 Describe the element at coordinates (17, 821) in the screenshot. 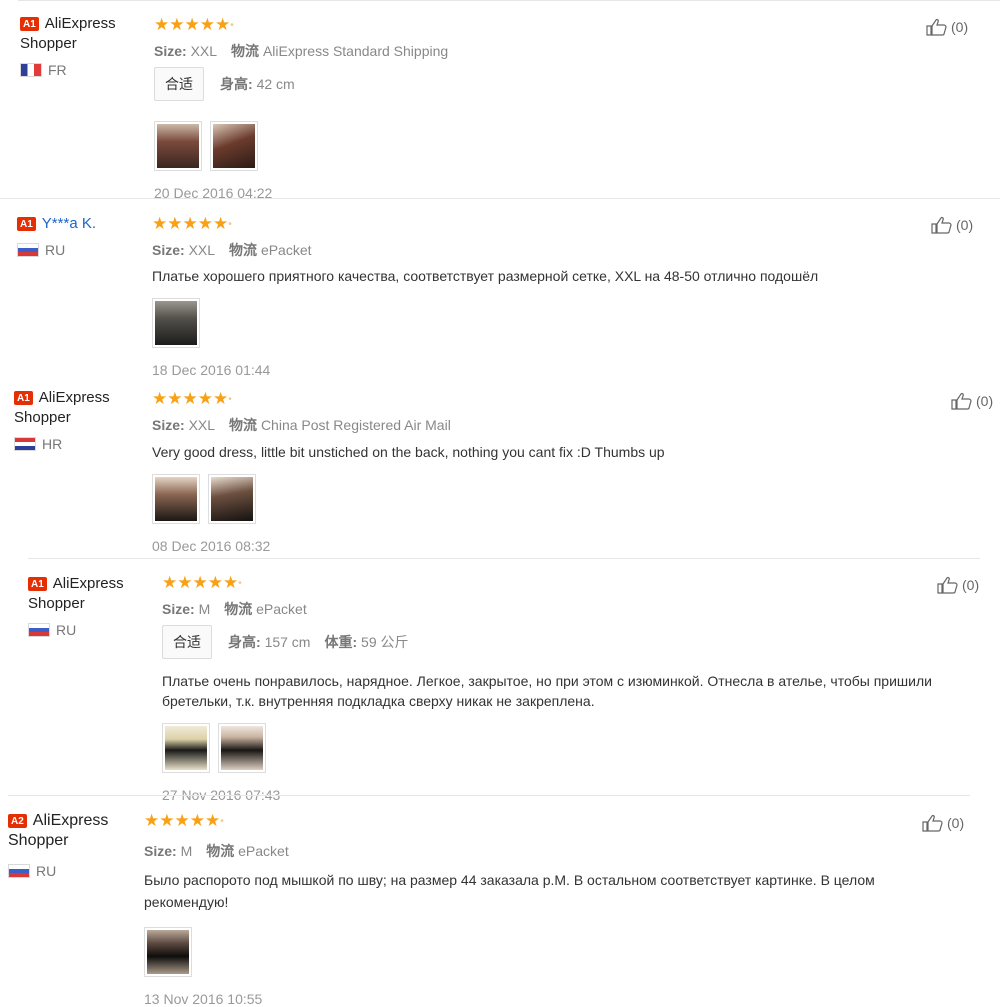

I see `buyer-level-badge: A2` at that location.